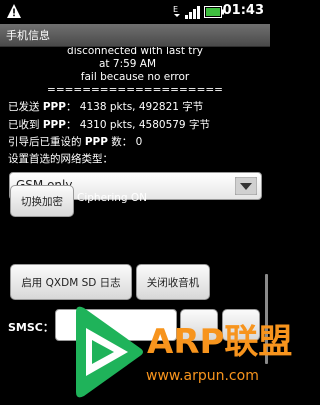 This screenshot has height=405, width=320. What do you see at coordinates (135, 35) in the screenshot?
I see `title-bar: 手机信息` at bounding box center [135, 35].